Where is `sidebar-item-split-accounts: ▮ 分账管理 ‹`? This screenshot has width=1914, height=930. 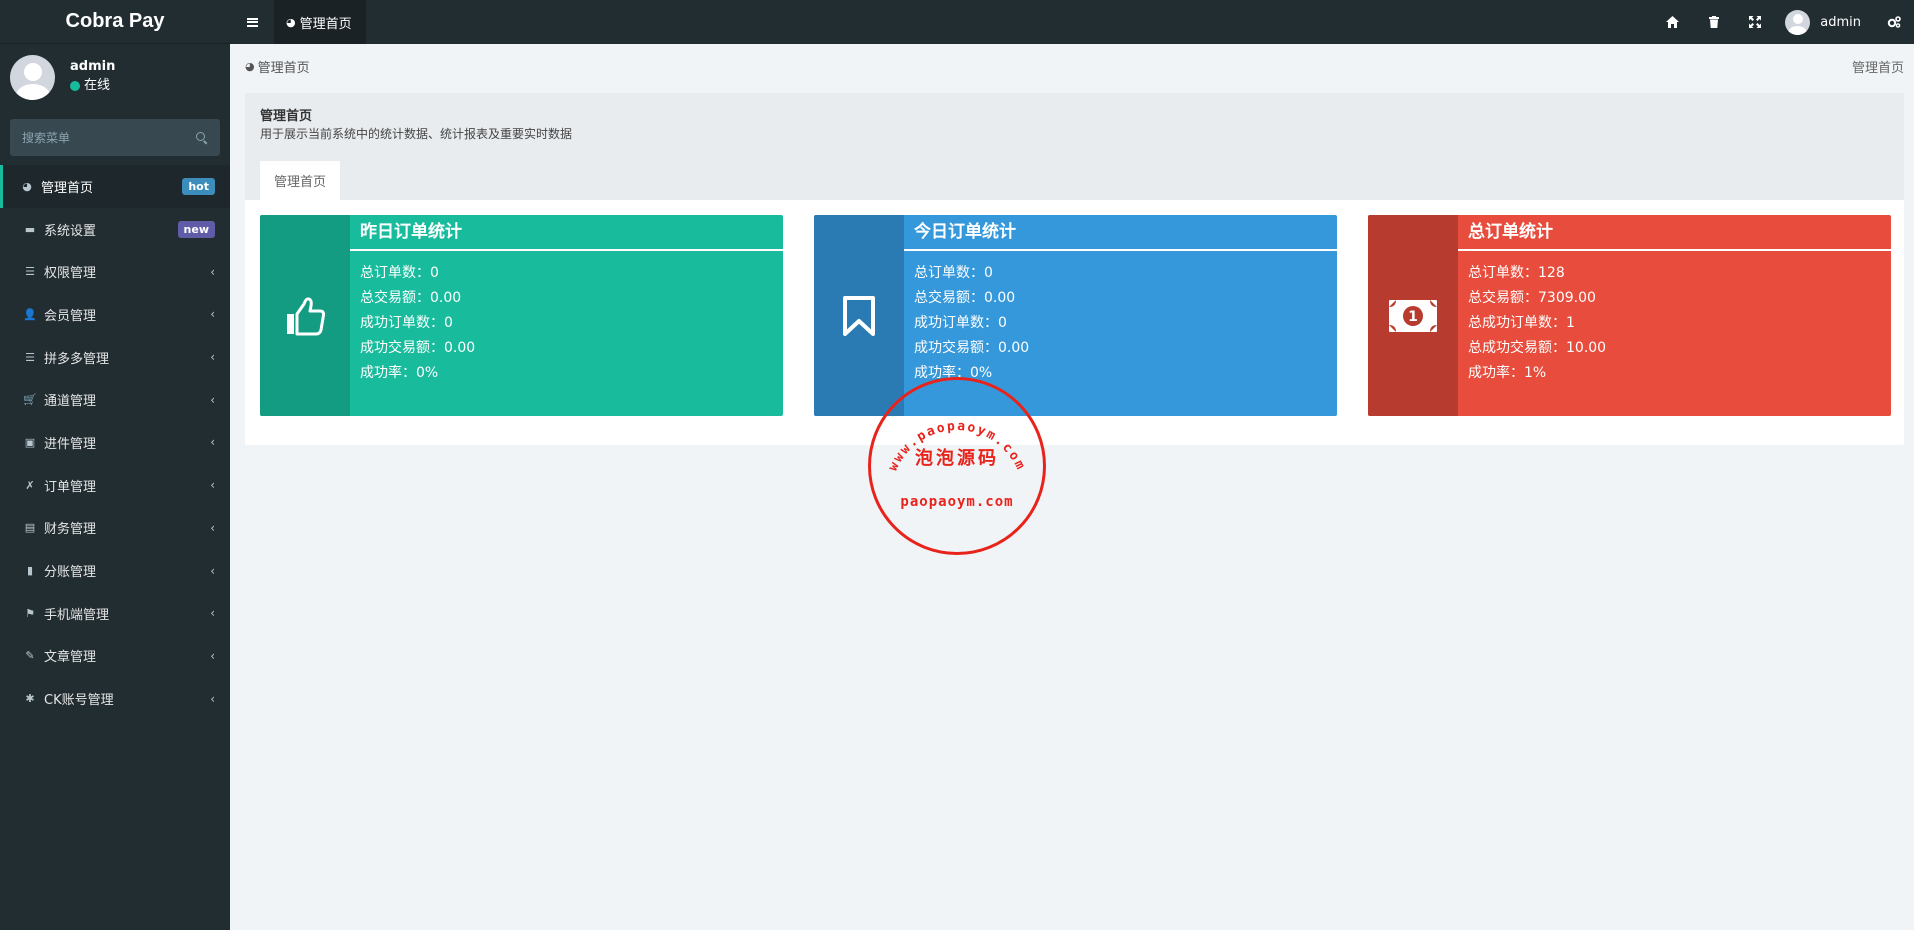 sidebar-item-split-accounts: ▮ 分账管理 ‹ is located at coordinates (115, 570).